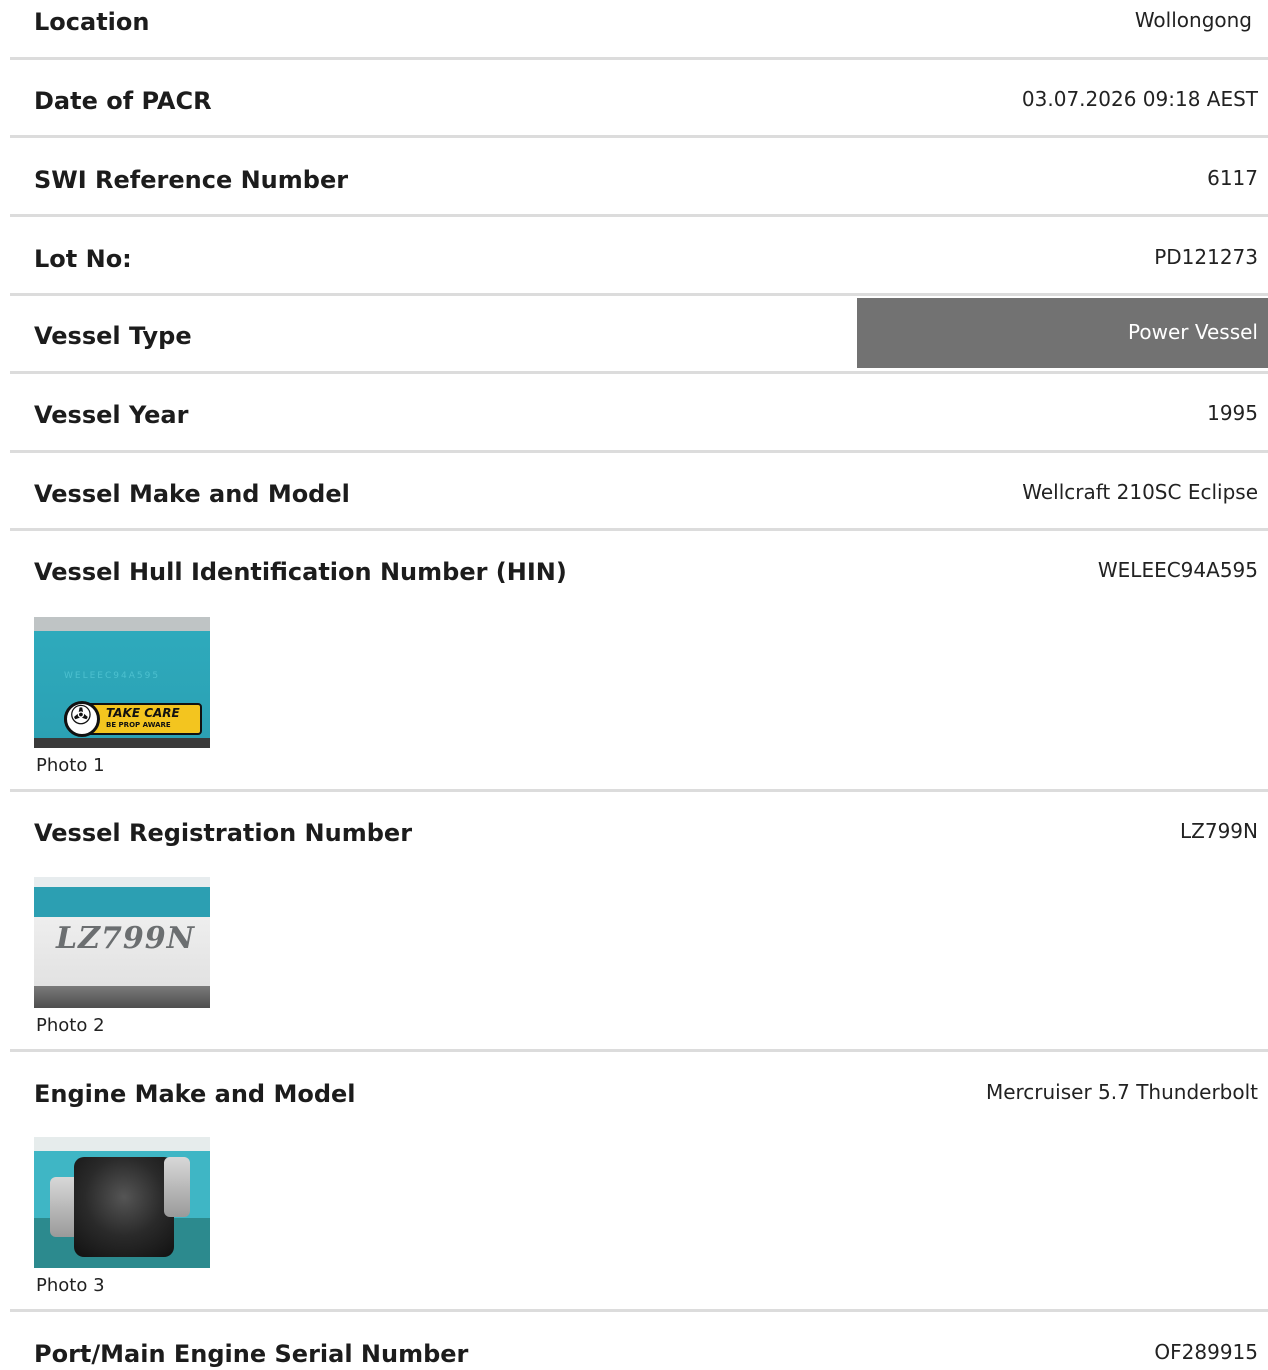  I want to click on field-value: Power Vessel, so click(1193, 332).